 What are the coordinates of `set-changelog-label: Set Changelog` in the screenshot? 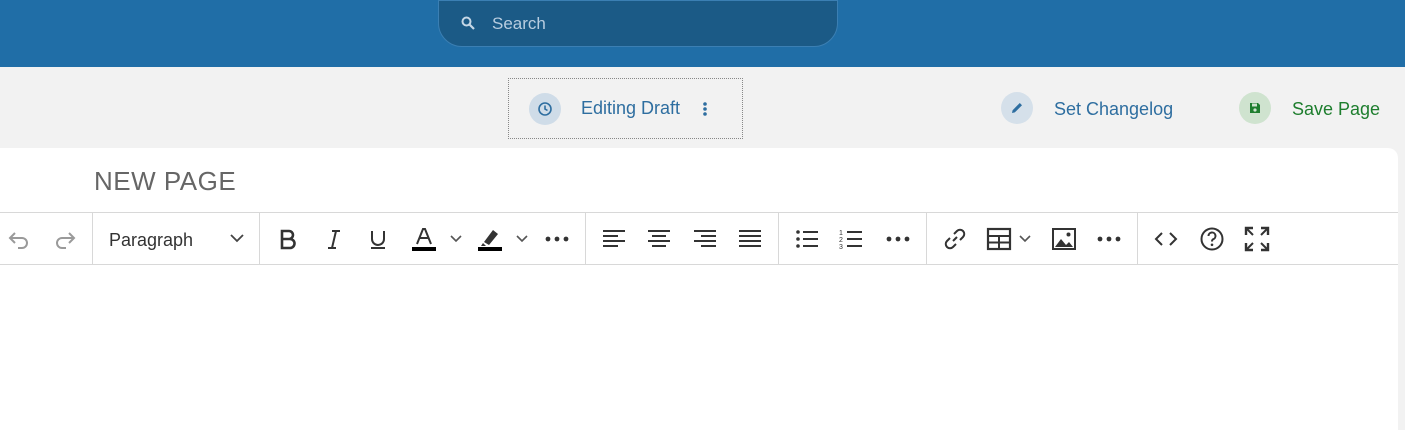 It's located at (1114, 109).